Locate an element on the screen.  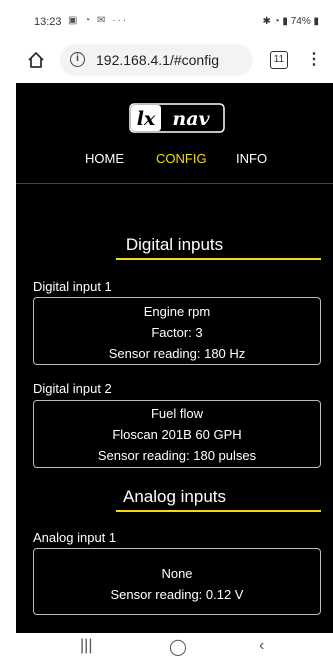
home-icon is located at coordinates (36, 60).